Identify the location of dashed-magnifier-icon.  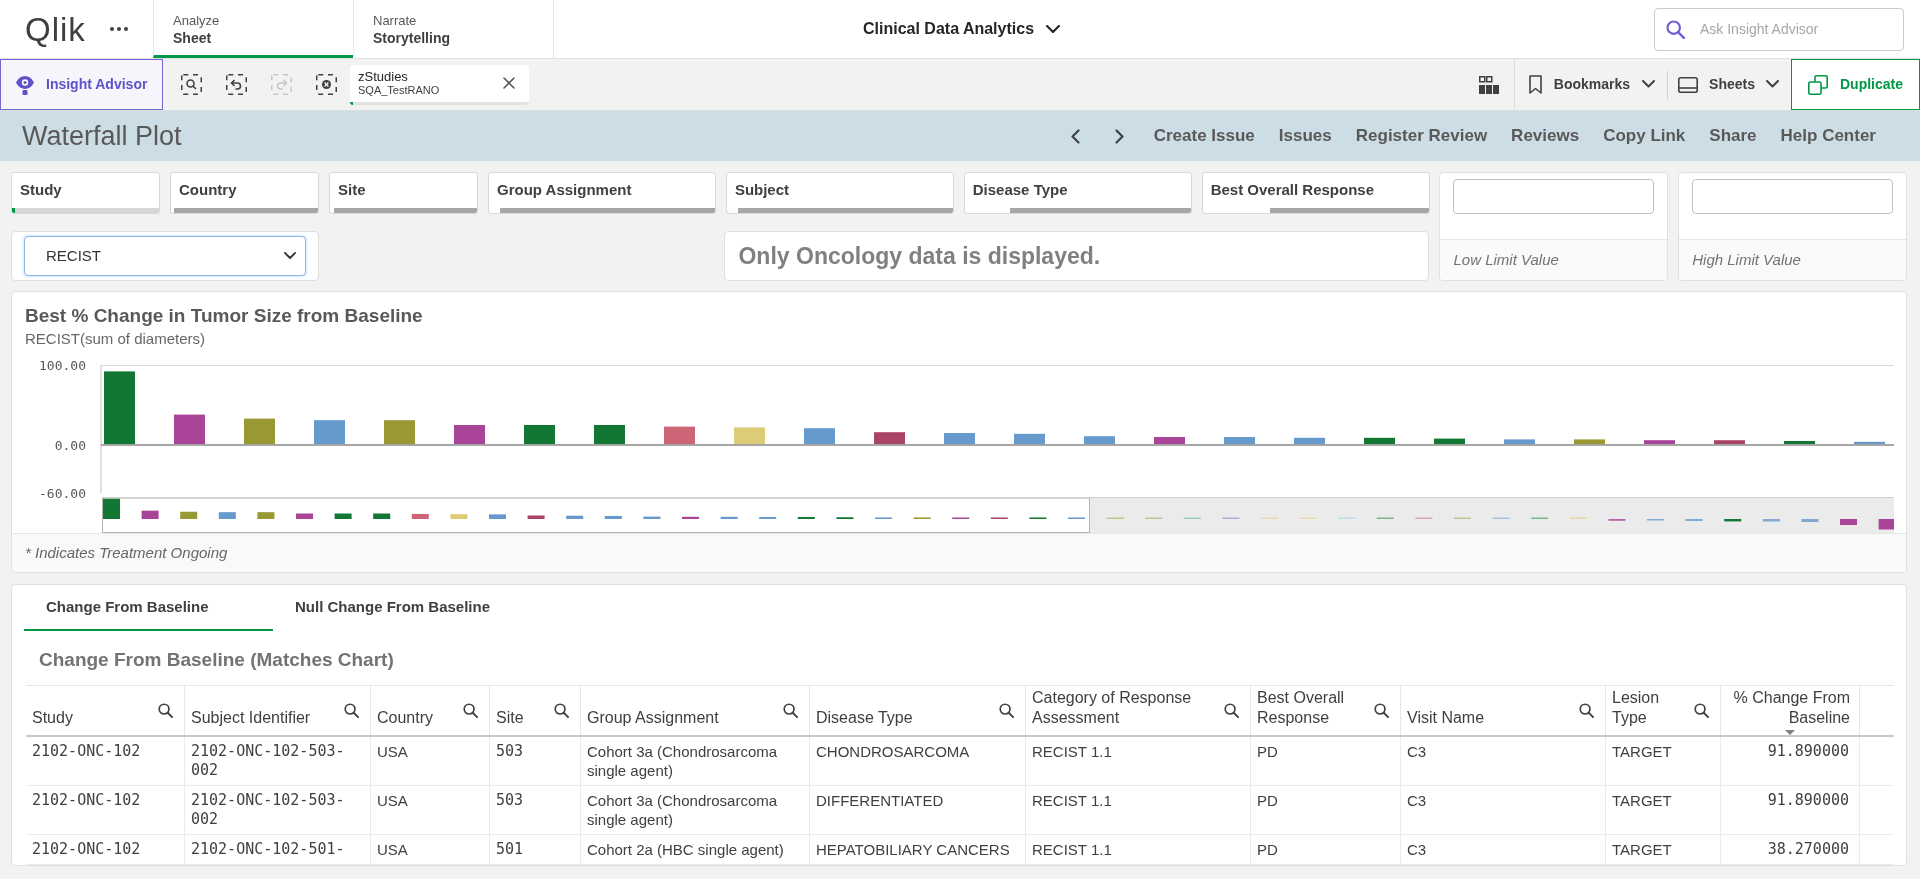
(191, 84).